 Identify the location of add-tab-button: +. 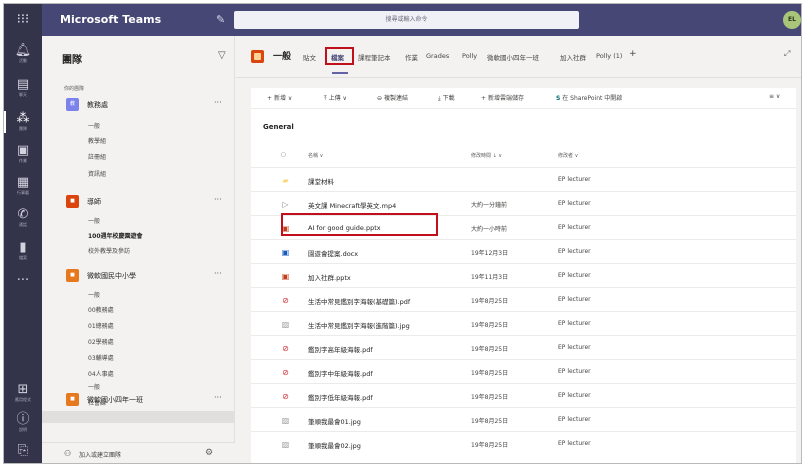
(633, 54).